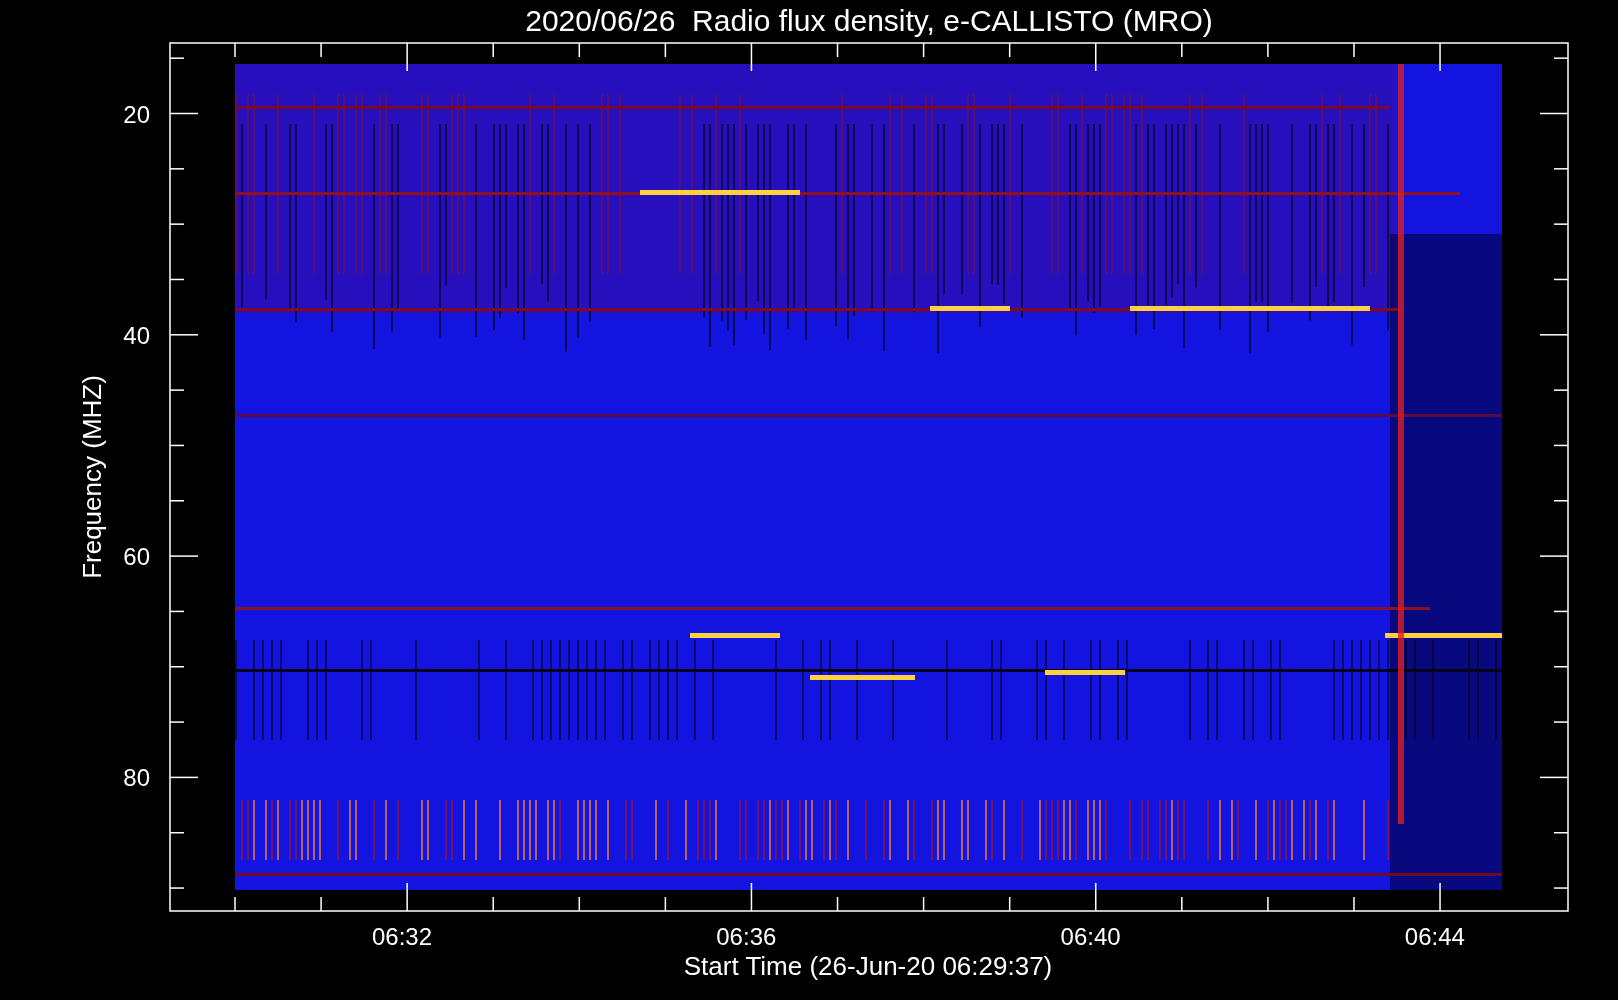 The width and height of the screenshot is (1618, 1000). I want to click on y-tick-label: 20, so click(136, 114).